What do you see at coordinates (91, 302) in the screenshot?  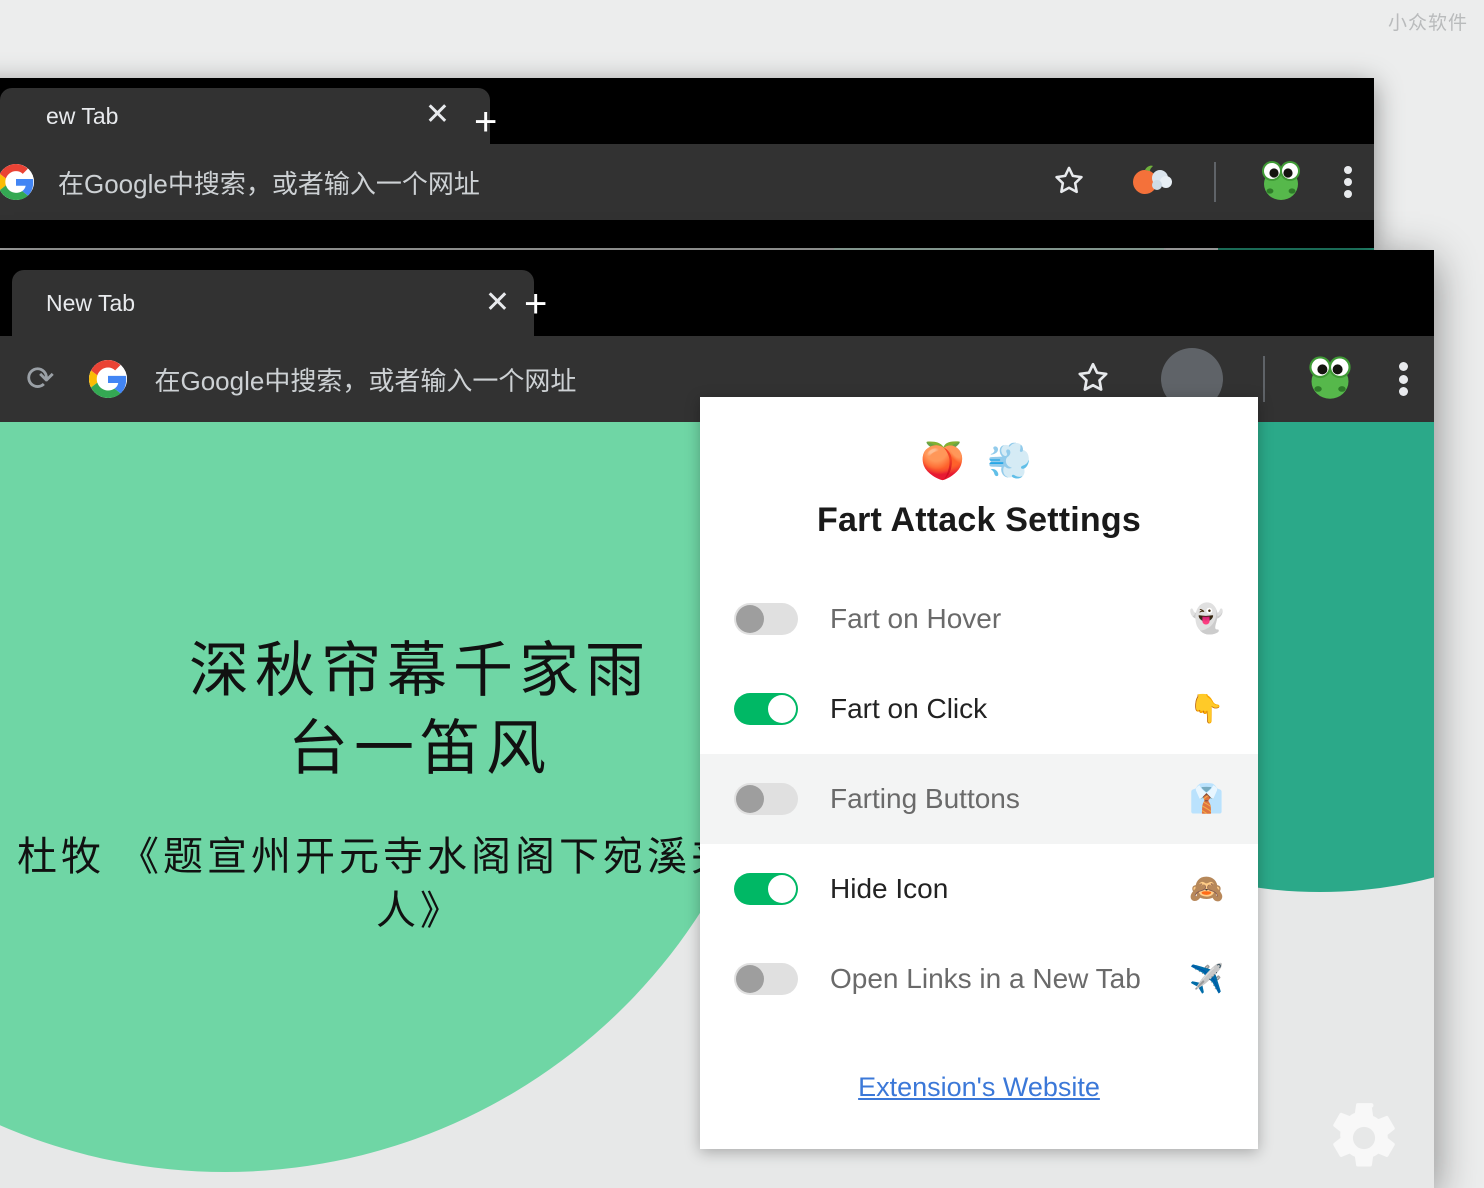 I see `tab-title: New Tab` at bounding box center [91, 302].